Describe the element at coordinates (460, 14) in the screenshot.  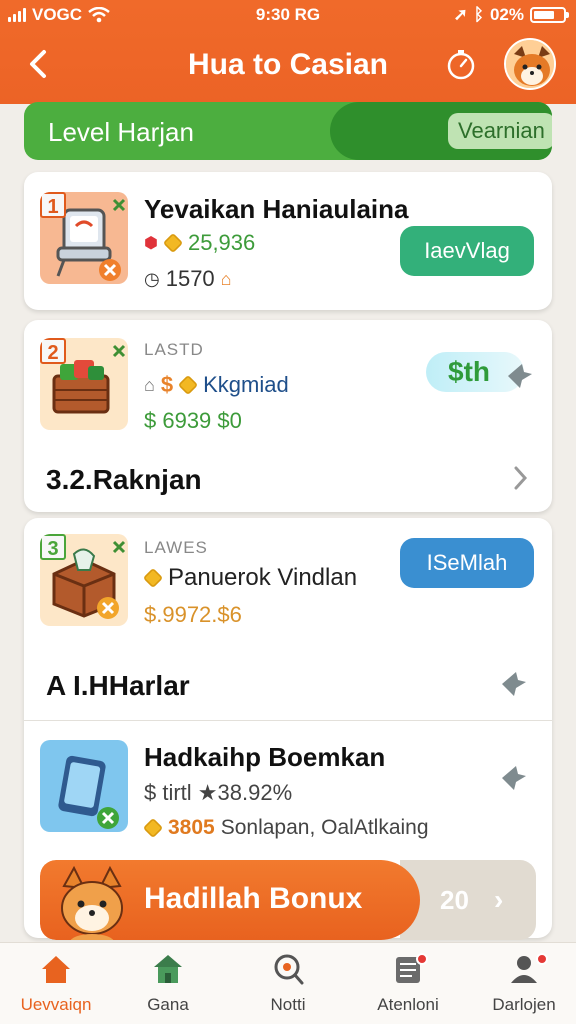
I see `location-icon: ➚` at that location.